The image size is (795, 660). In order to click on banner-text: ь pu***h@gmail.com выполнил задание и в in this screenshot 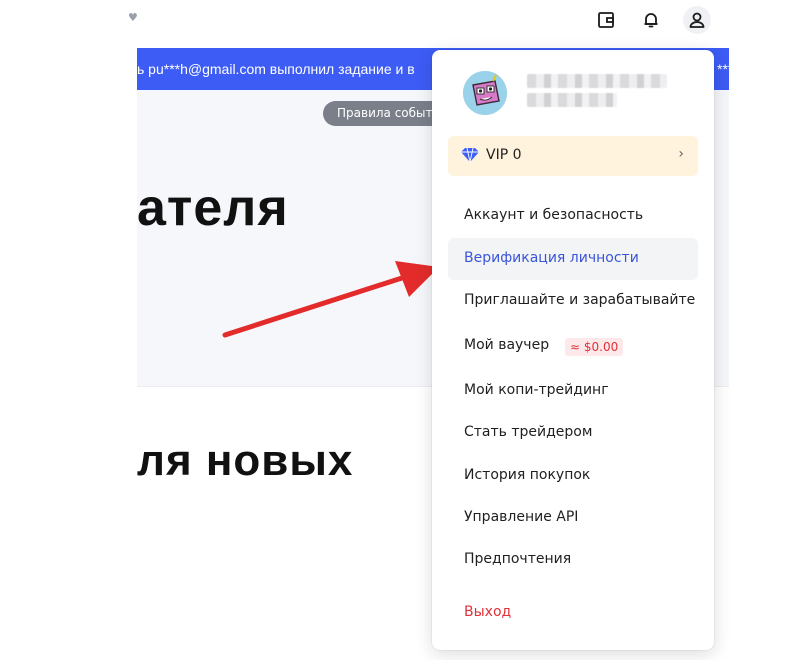, I will do `click(276, 69)`.